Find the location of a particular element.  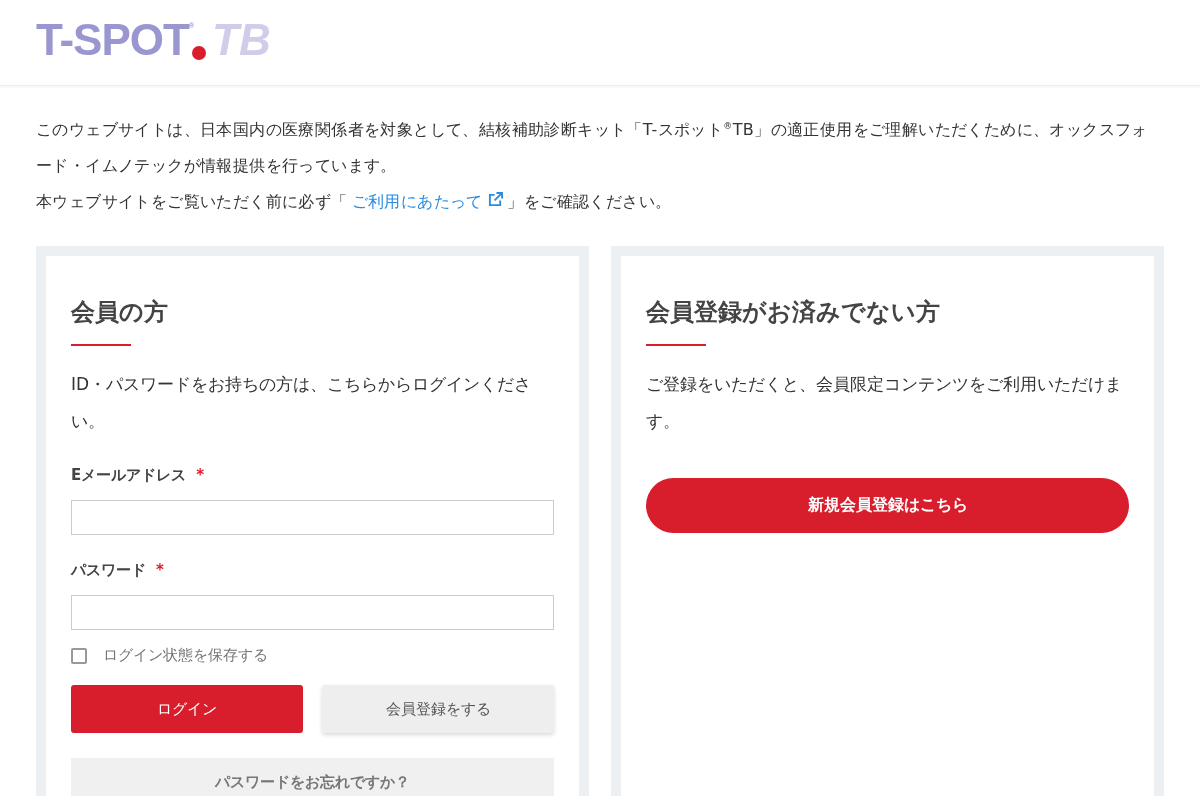

signup-button: 新規会員登録はこちら is located at coordinates (887, 506).